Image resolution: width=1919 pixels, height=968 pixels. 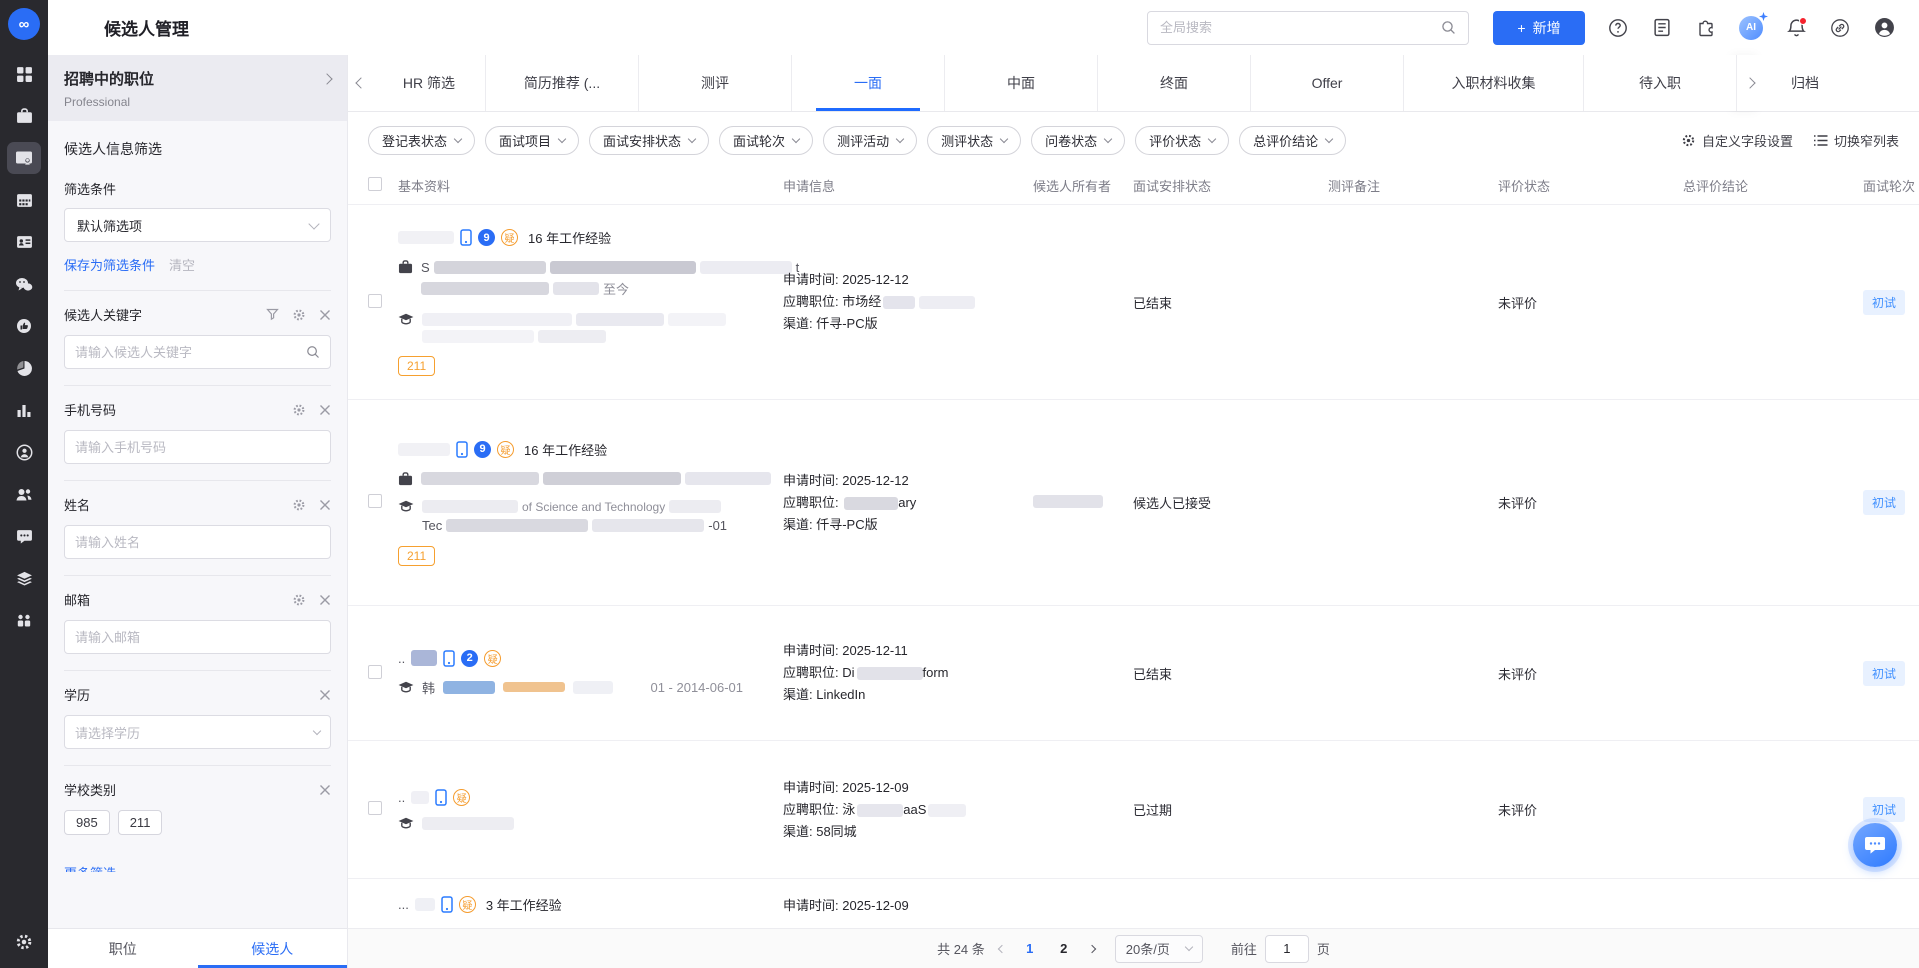 I want to click on help-icon, so click(x=1618, y=28).